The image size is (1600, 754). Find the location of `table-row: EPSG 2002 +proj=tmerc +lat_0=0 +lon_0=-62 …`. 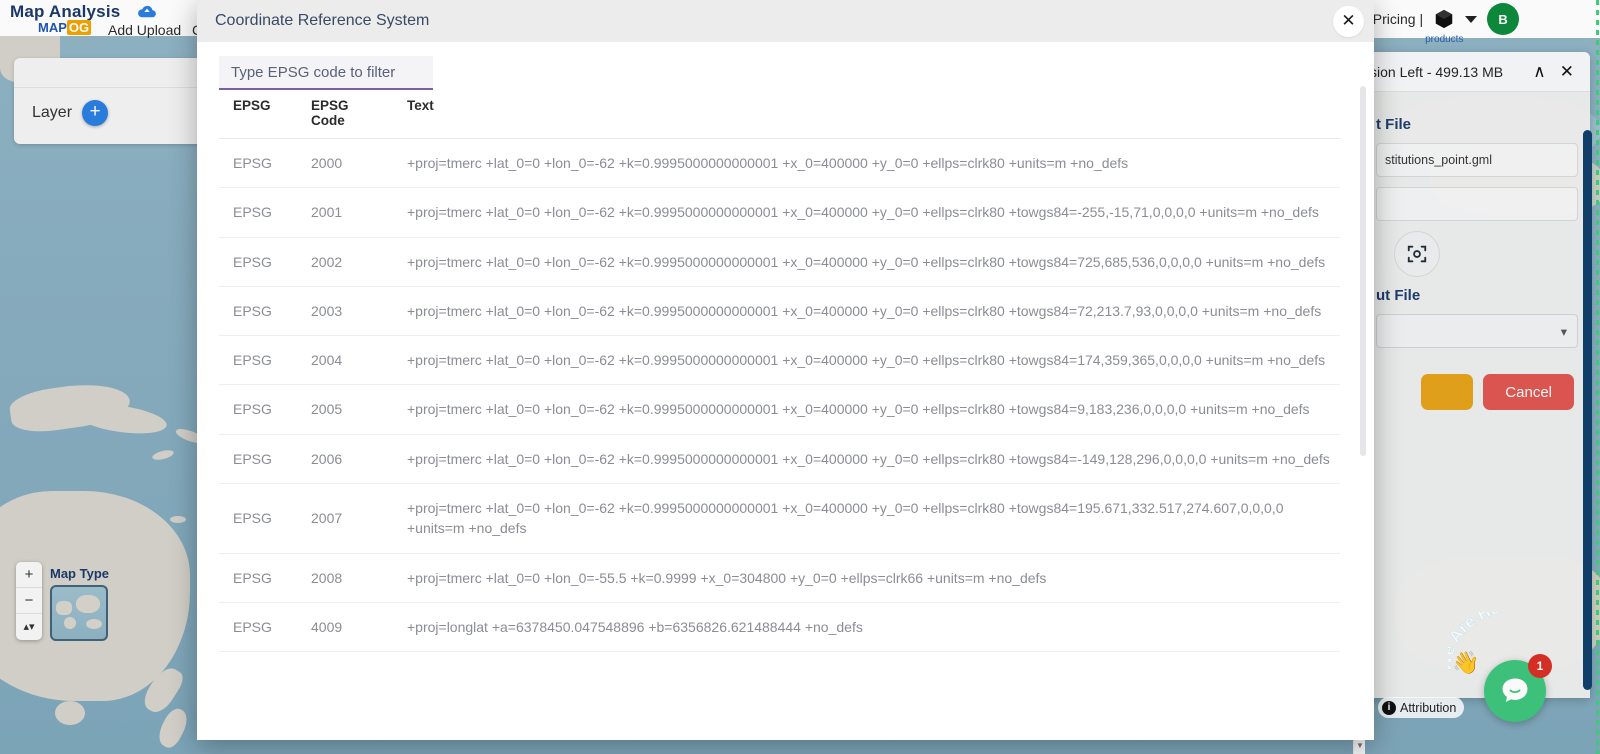

table-row: EPSG 2002 +proj=tmerc +lat_0=0 +lon_0=-62 … is located at coordinates (779, 262).